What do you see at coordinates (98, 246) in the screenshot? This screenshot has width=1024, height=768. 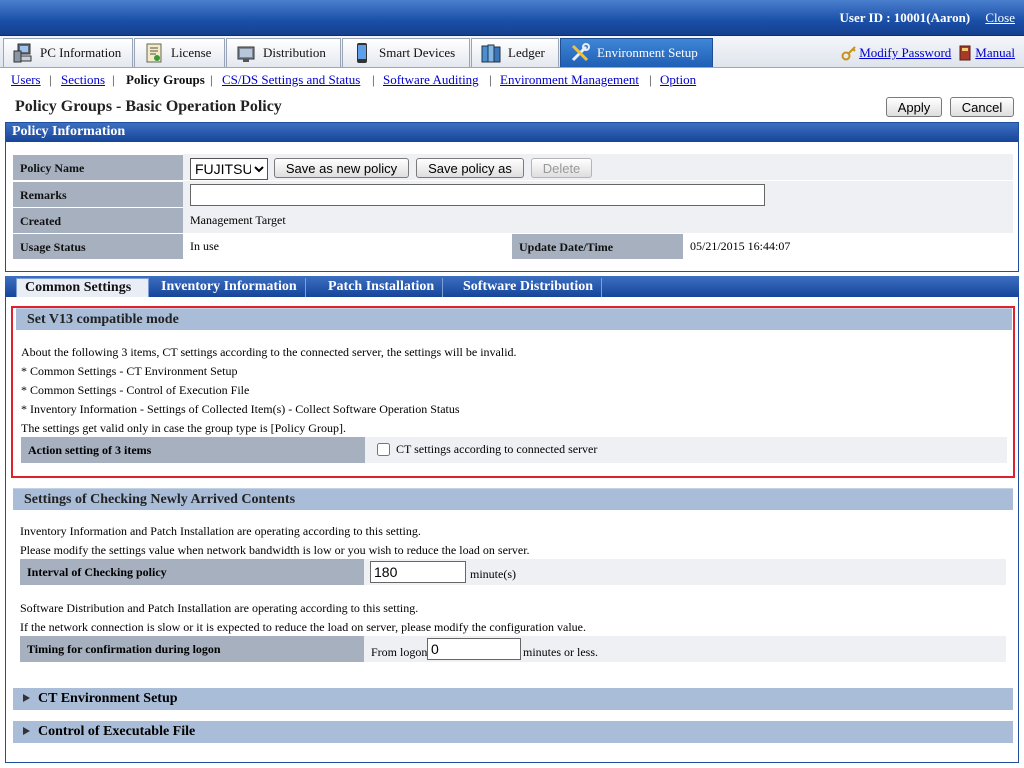 I see `usage-status-label: Usage Status` at bounding box center [98, 246].